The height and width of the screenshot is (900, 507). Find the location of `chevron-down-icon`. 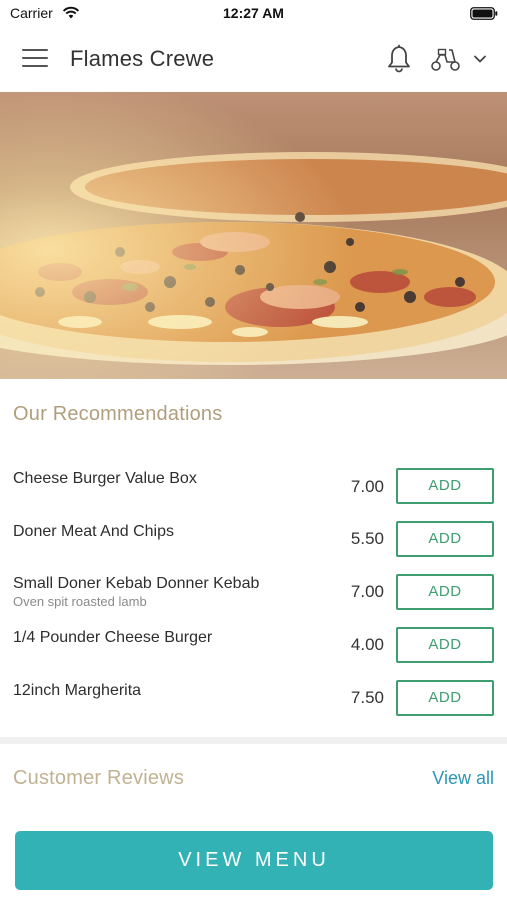

chevron-down-icon is located at coordinates (480, 59).